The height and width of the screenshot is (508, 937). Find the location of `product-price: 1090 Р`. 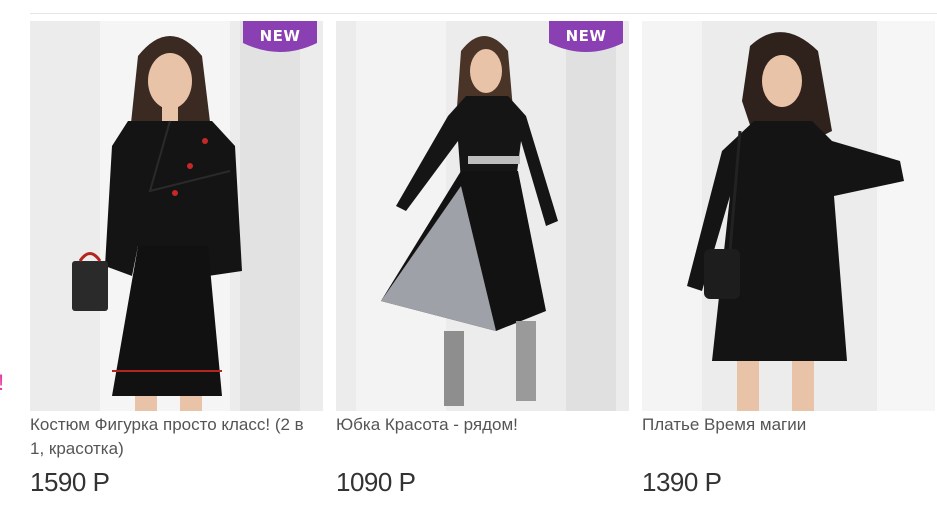

product-price: 1090 Р is located at coordinates (376, 482).